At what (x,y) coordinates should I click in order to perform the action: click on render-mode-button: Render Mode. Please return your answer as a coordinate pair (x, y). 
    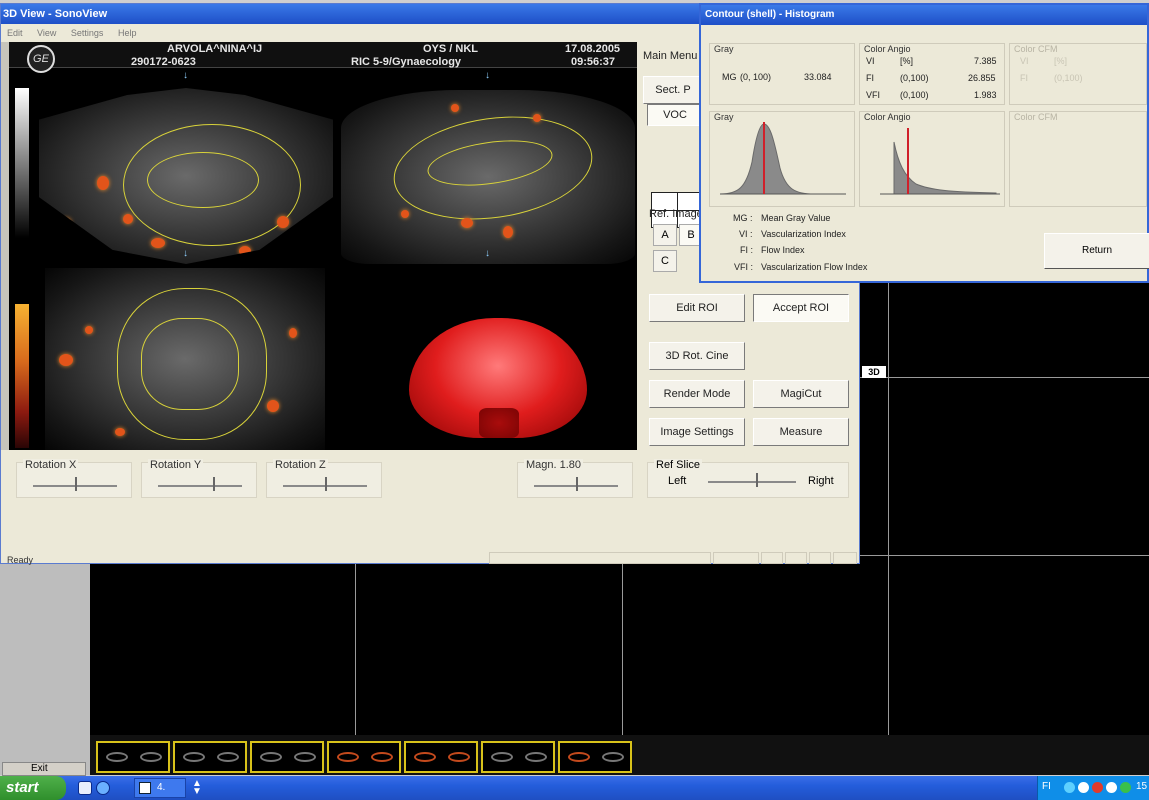
    Looking at the image, I should click on (697, 394).